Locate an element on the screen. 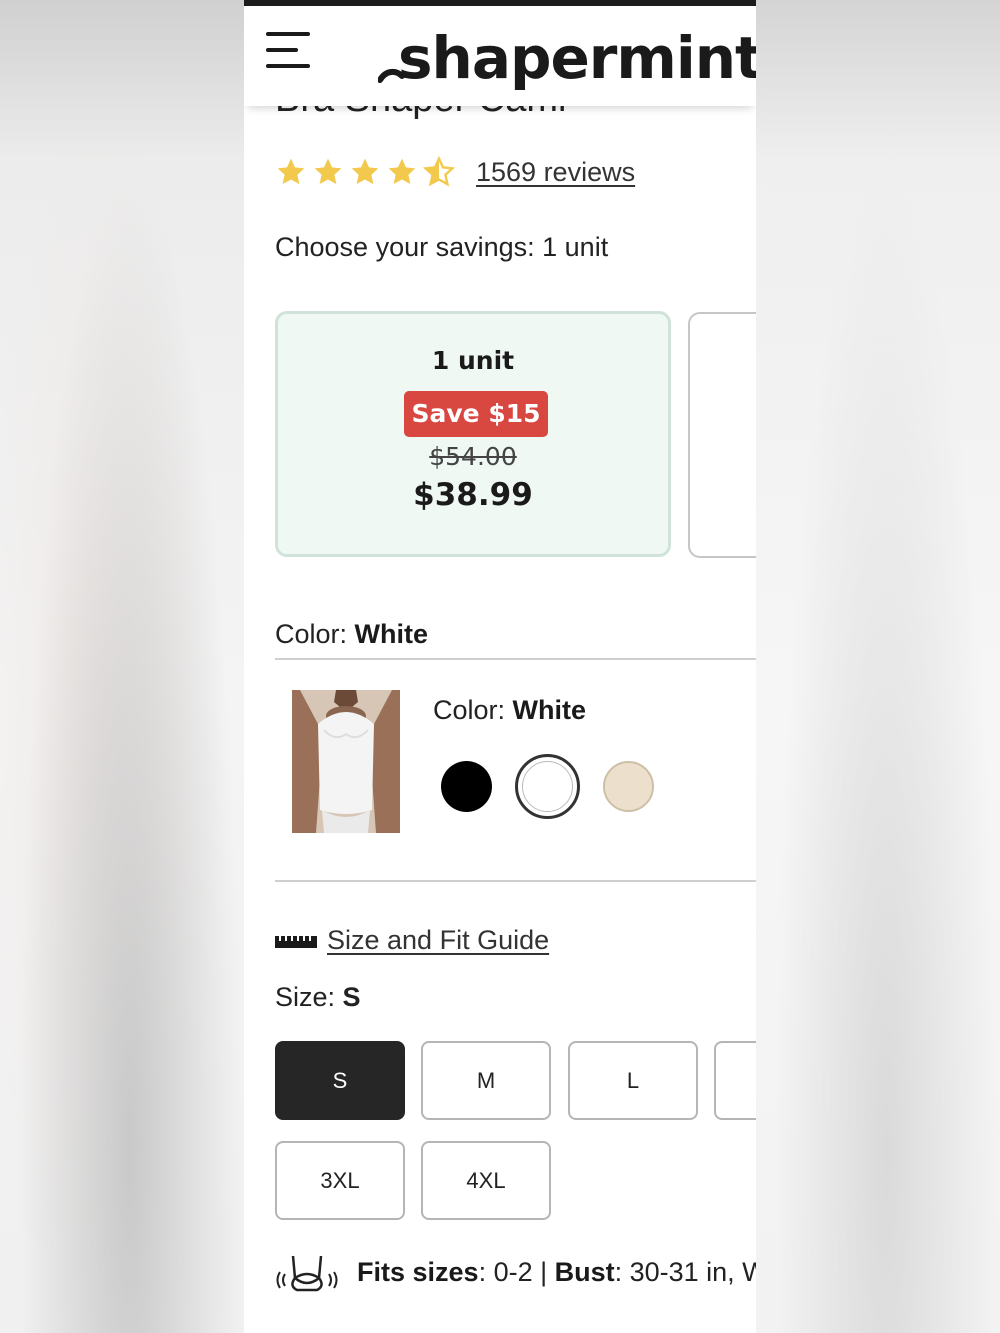  size-heading: Size: S is located at coordinates (318, 997).